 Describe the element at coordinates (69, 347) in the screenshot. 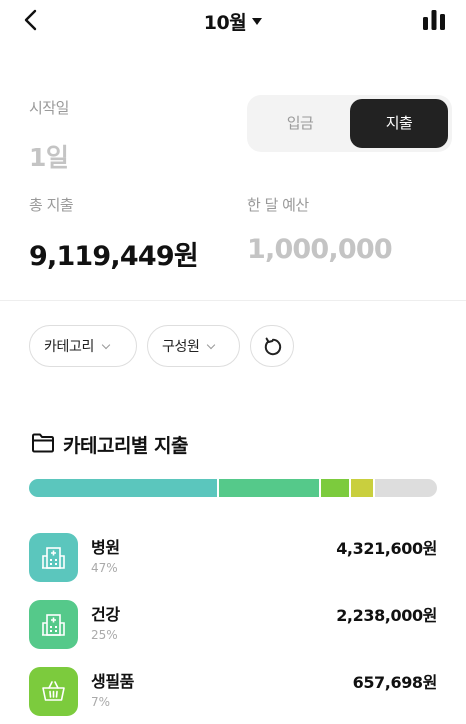

I see `category-filter-label: 카테고리` at that location.